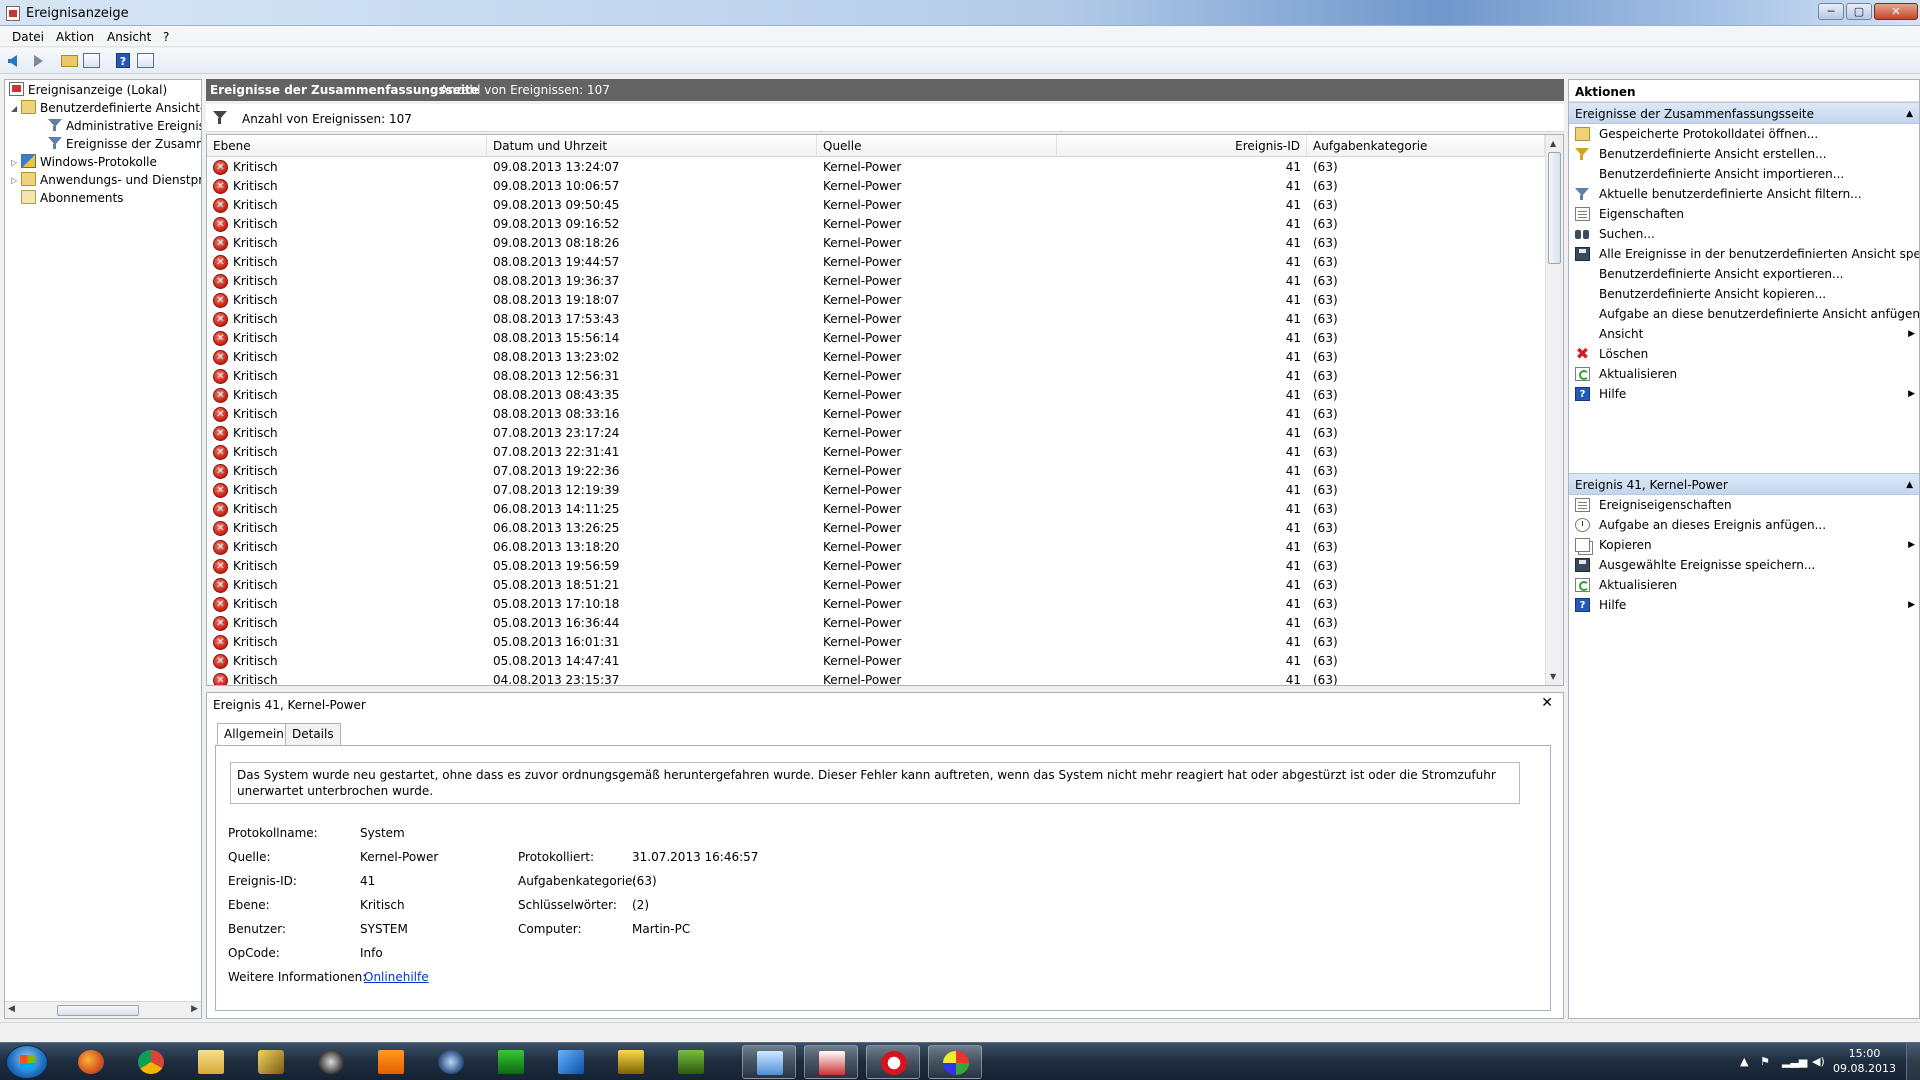  What do you see at coordinates (254, 734) in the screenshot?
I see `tab-general: Allgemein` at bounding box center [254, 734].